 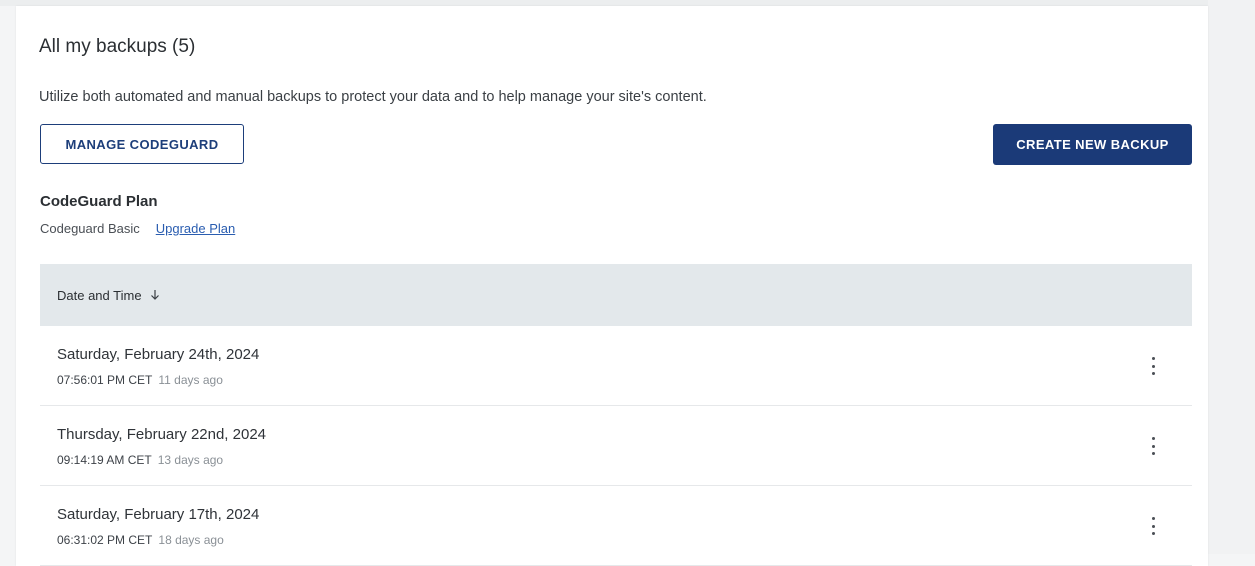 I want to click on backup-time-value: 09:14:19 AM CET, so click(x=104, y=460).